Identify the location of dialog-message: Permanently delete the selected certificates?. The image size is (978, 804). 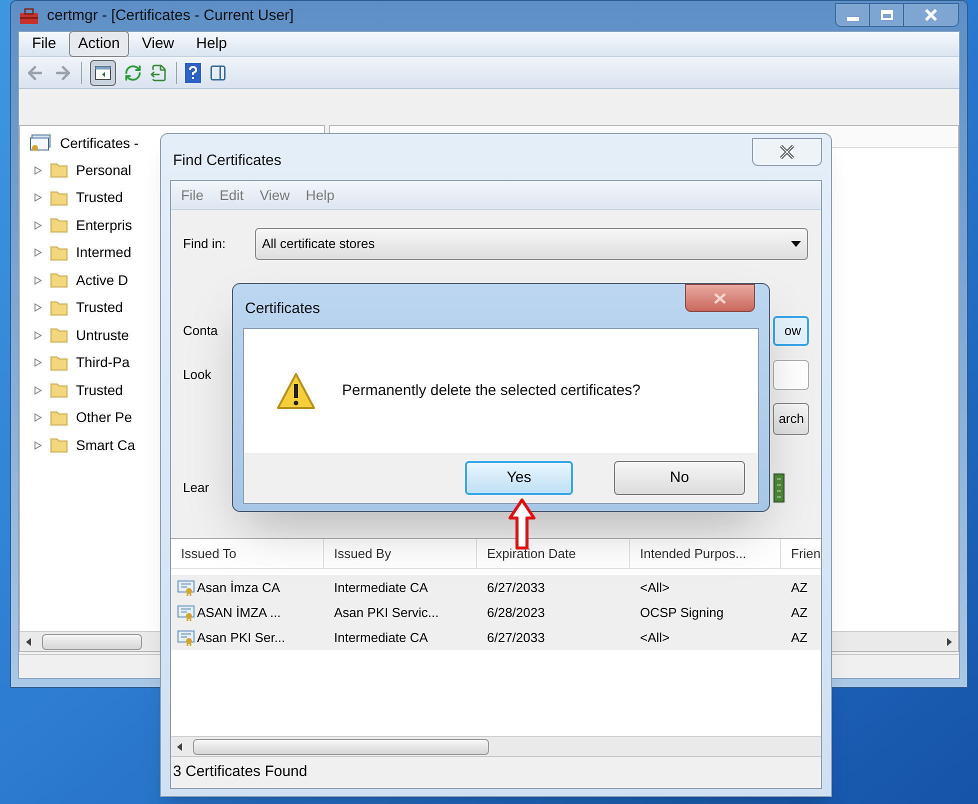
(491, 390).